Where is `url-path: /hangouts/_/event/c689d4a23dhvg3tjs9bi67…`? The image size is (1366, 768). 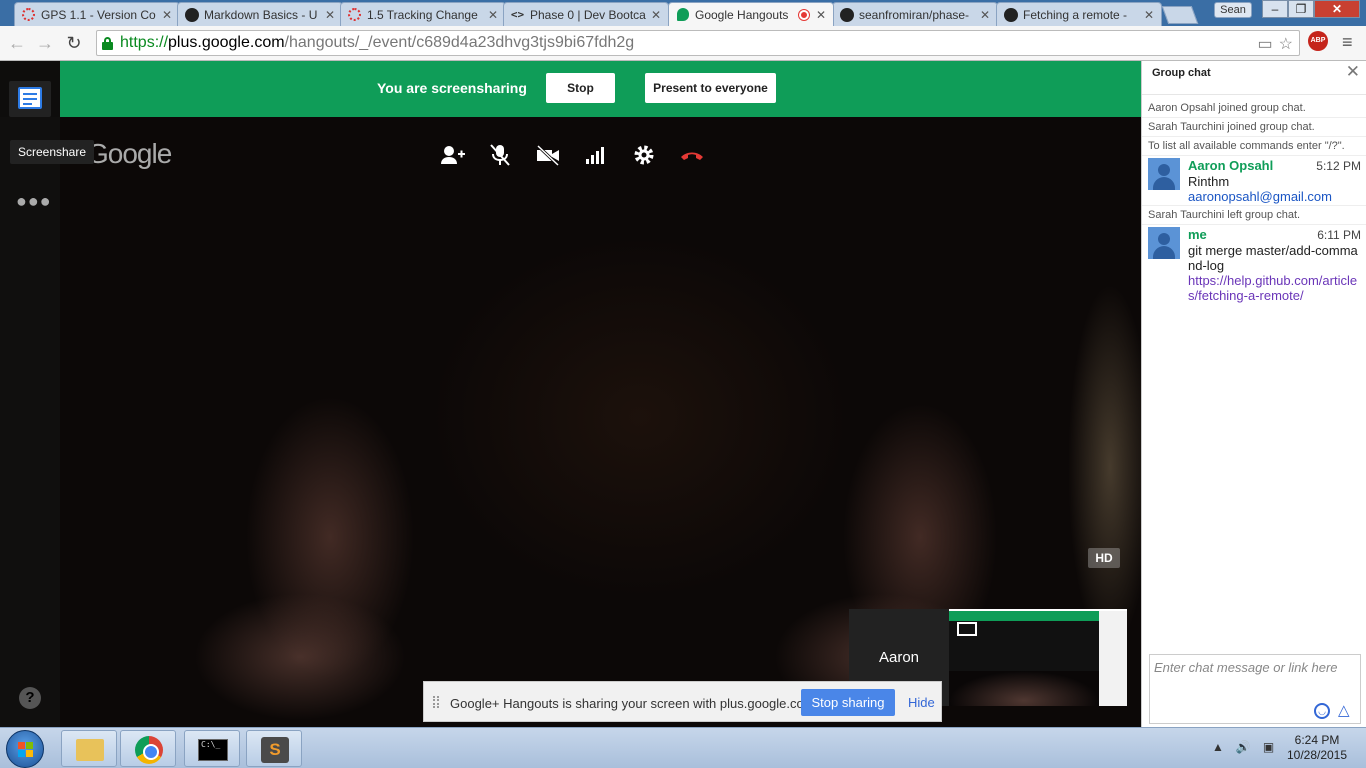
url-path: /hangouts/_/event/c689d4a23dhvg3tjs9bi67… is located at coordinates (459, 42).